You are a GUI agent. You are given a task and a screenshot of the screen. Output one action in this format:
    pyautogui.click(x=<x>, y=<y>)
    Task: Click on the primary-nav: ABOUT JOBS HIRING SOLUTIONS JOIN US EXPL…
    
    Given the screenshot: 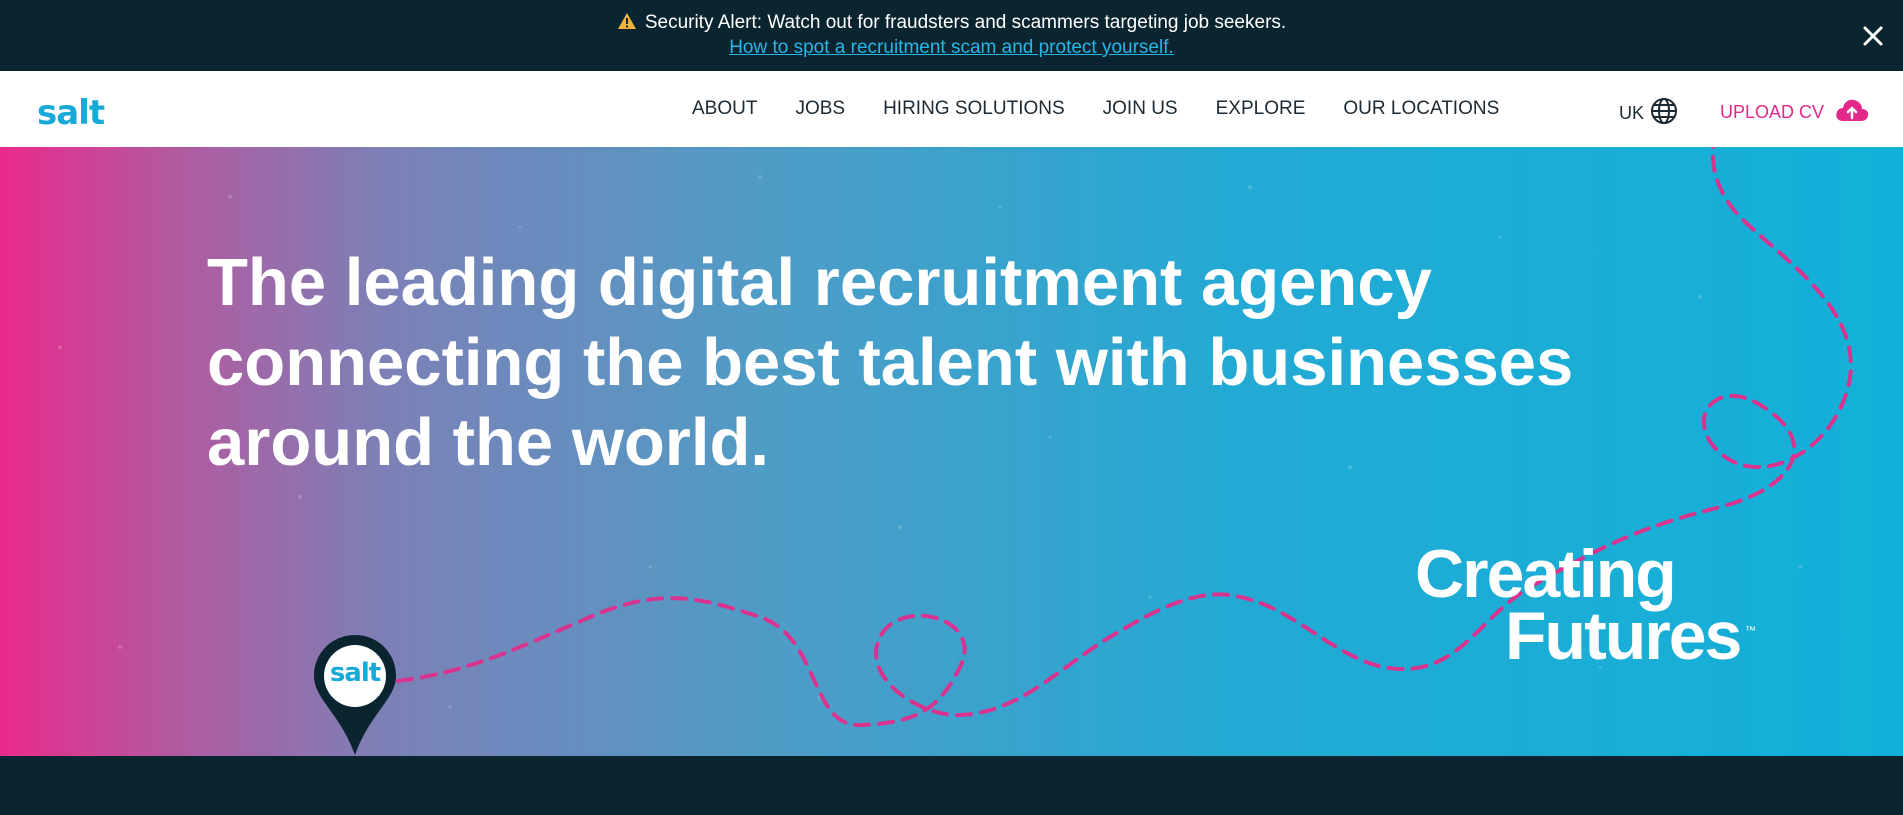 What is the action you would take?
    pyautogui.click(x=1114, y=109)
    